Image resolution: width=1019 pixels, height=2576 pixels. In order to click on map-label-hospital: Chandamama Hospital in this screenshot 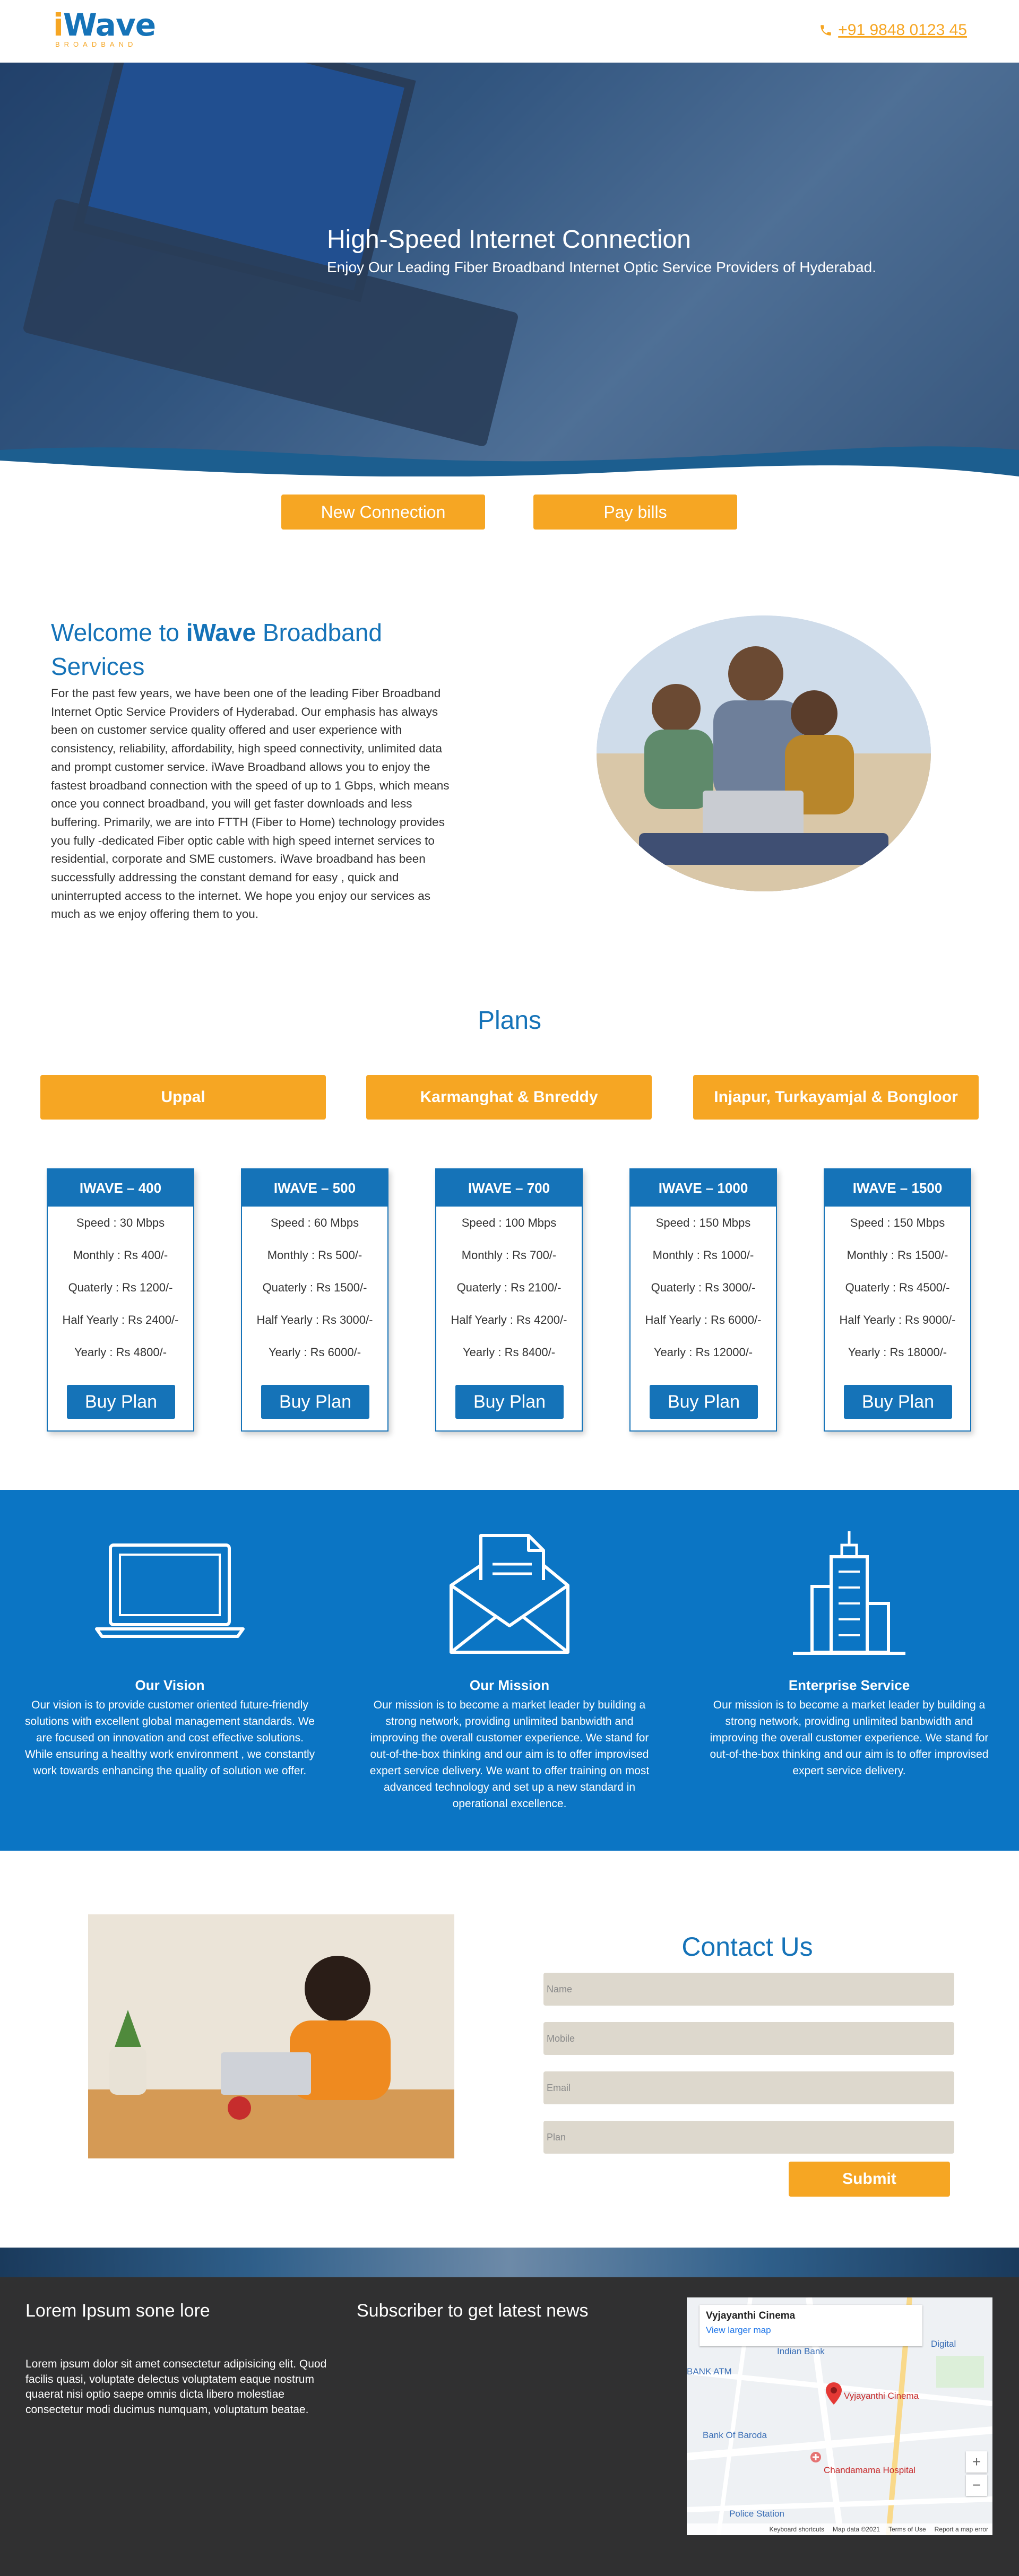, I will do `click(870, 2470)`.